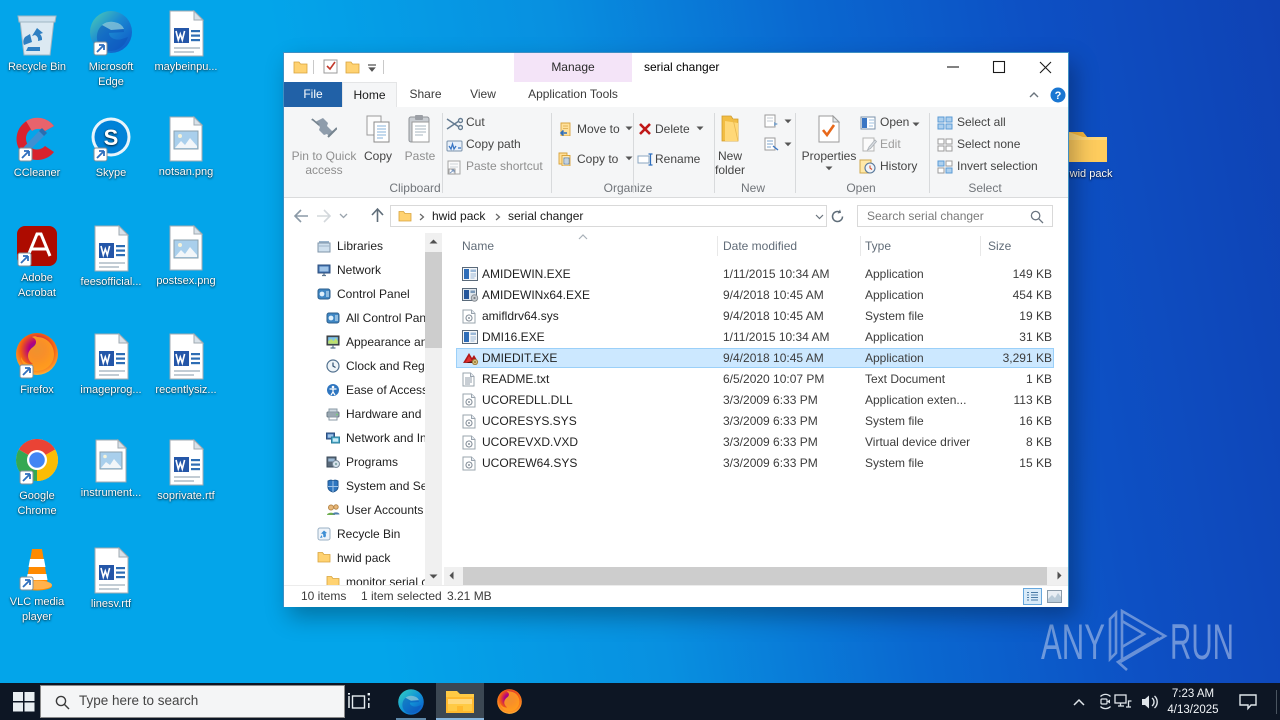  I want to click on svg-text: RUN, so click(1202, 642).